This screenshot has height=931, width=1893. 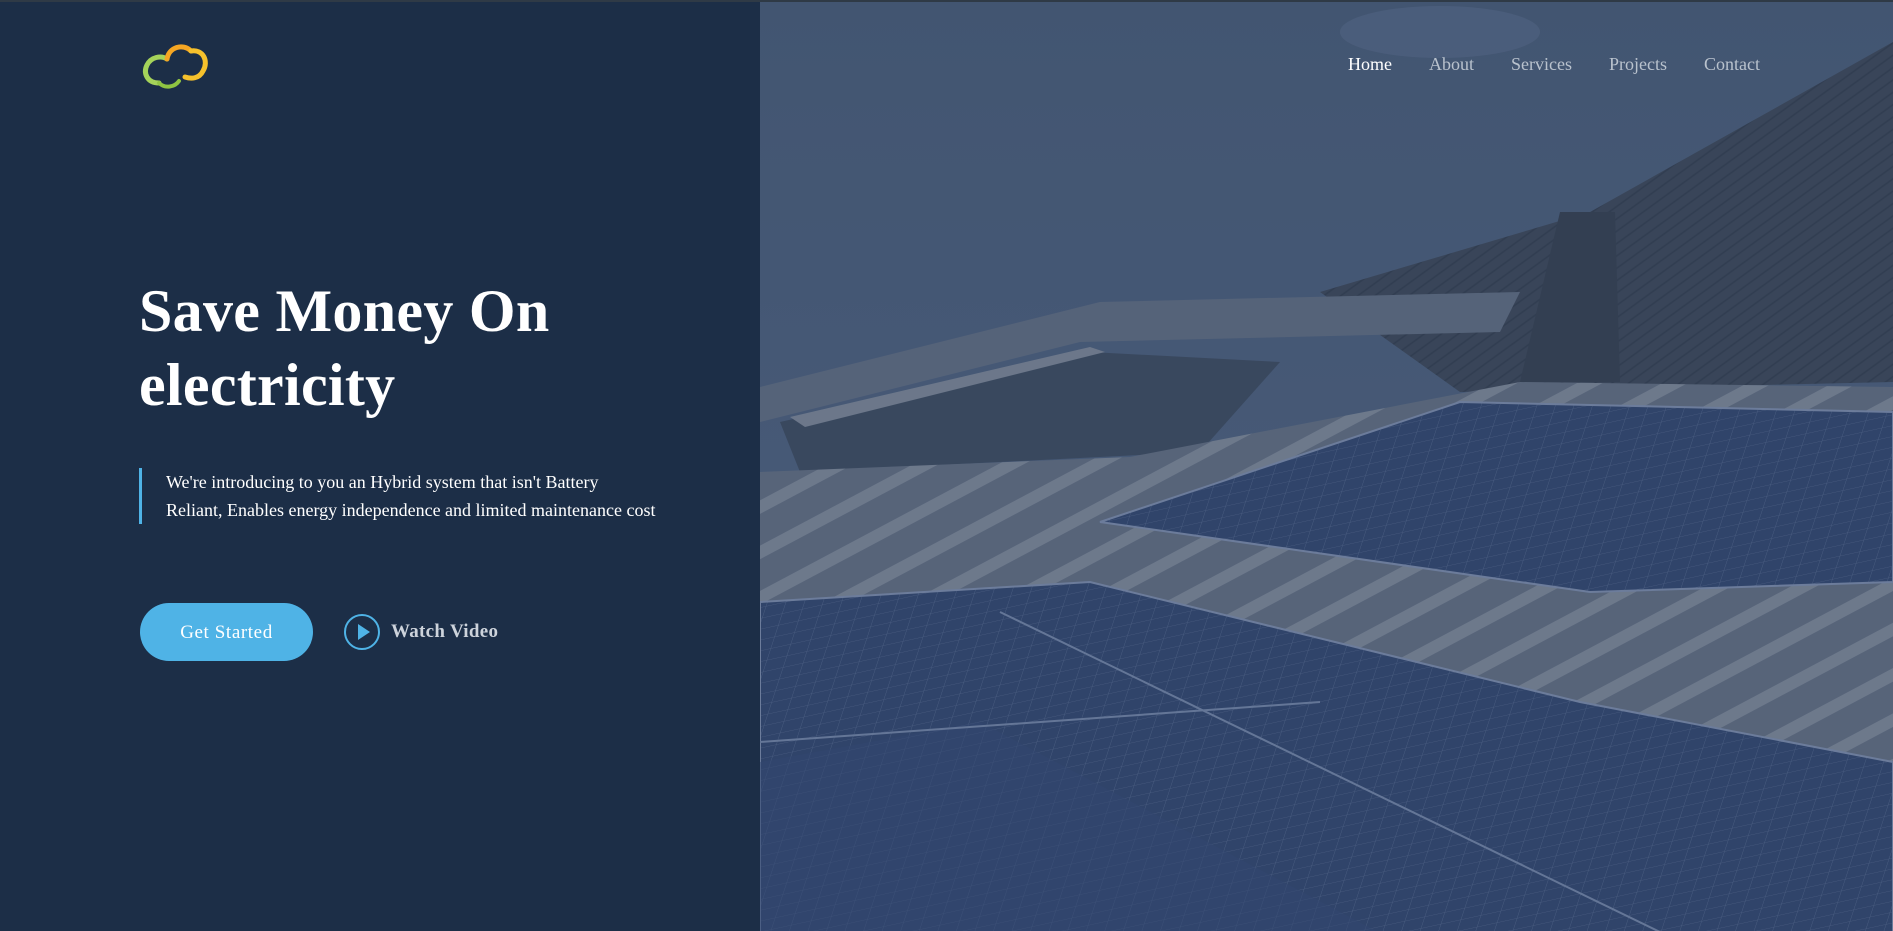 What do you see at coordinates (445, 631) in the screenshot?
I see `watch-video-label: Watch Video` at bounding box center [445, 631].